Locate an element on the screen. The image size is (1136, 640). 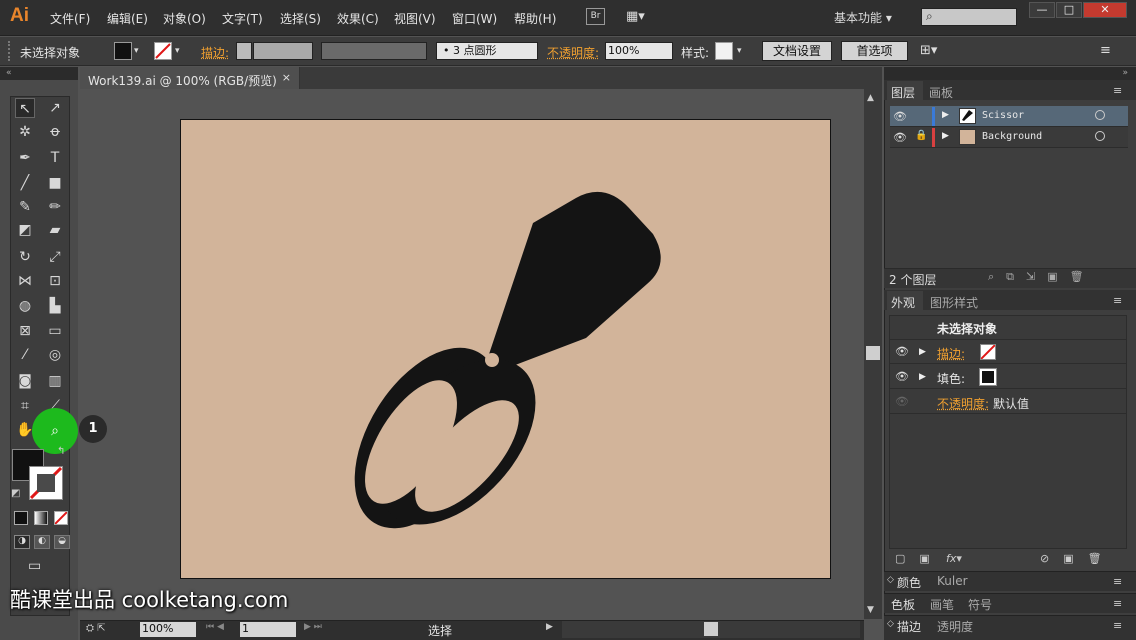
blob-brush-tool-icon: ◩ is located at coordinates (25, 230).